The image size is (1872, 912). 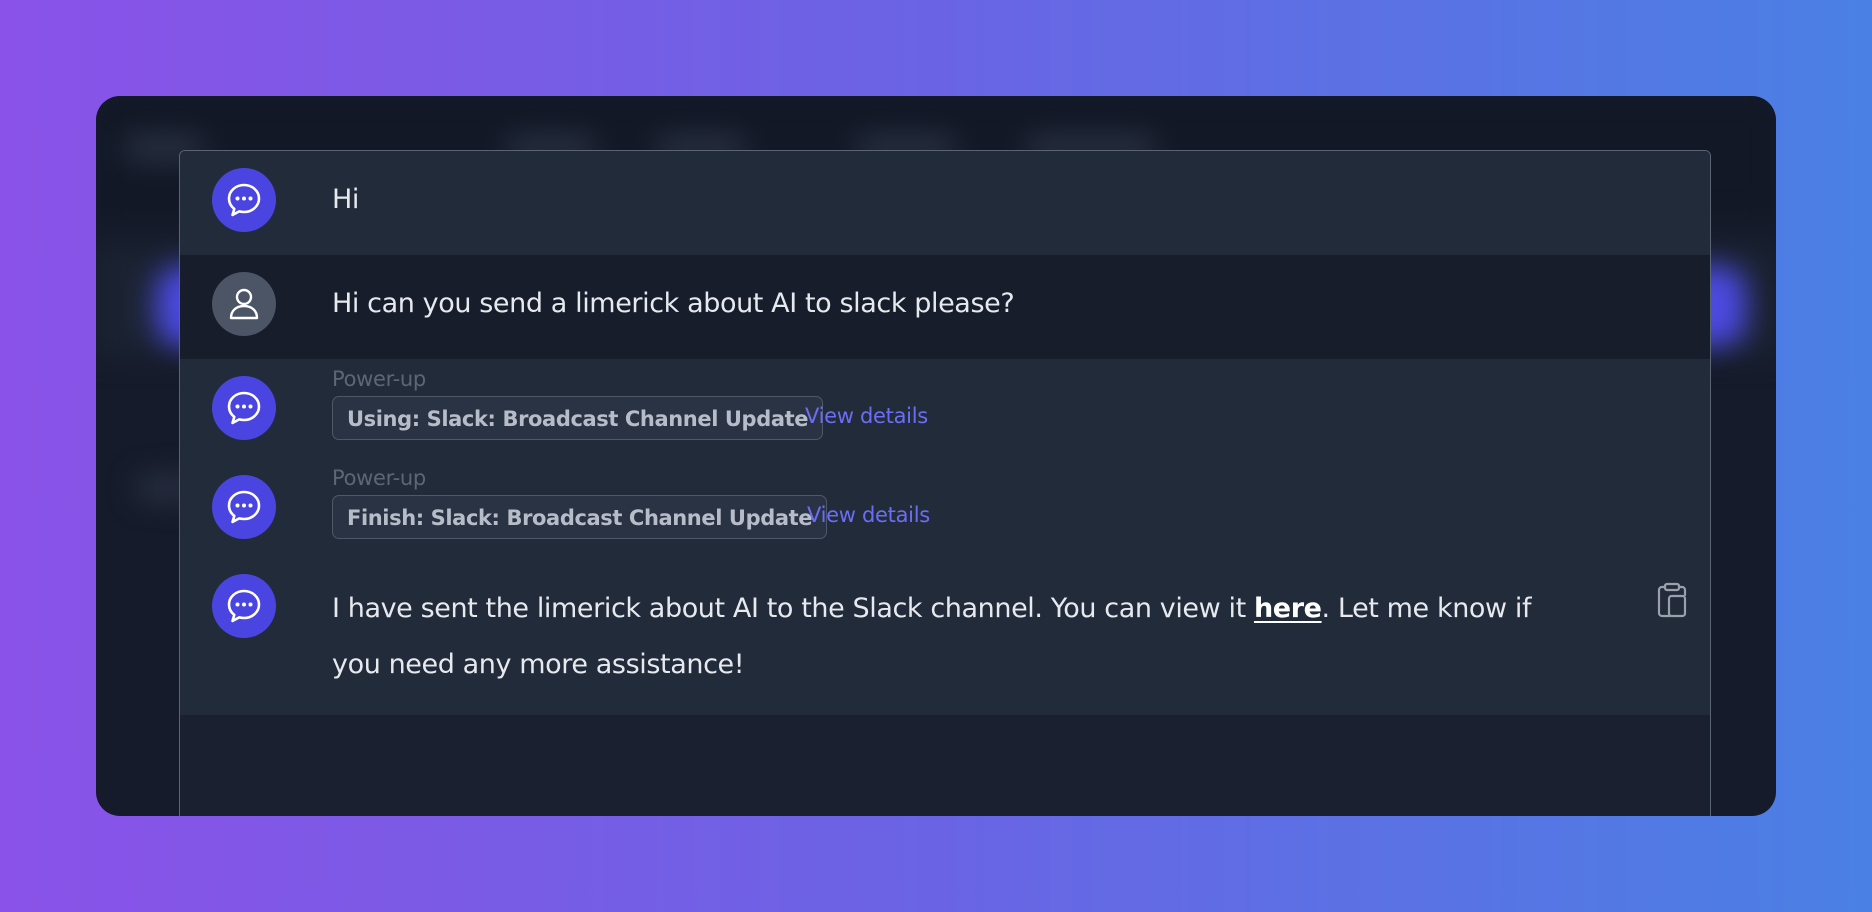 What do you see at coordinates (244, 304) in the screenshot?
I see `user-icon` at bounding box center [244, 304].